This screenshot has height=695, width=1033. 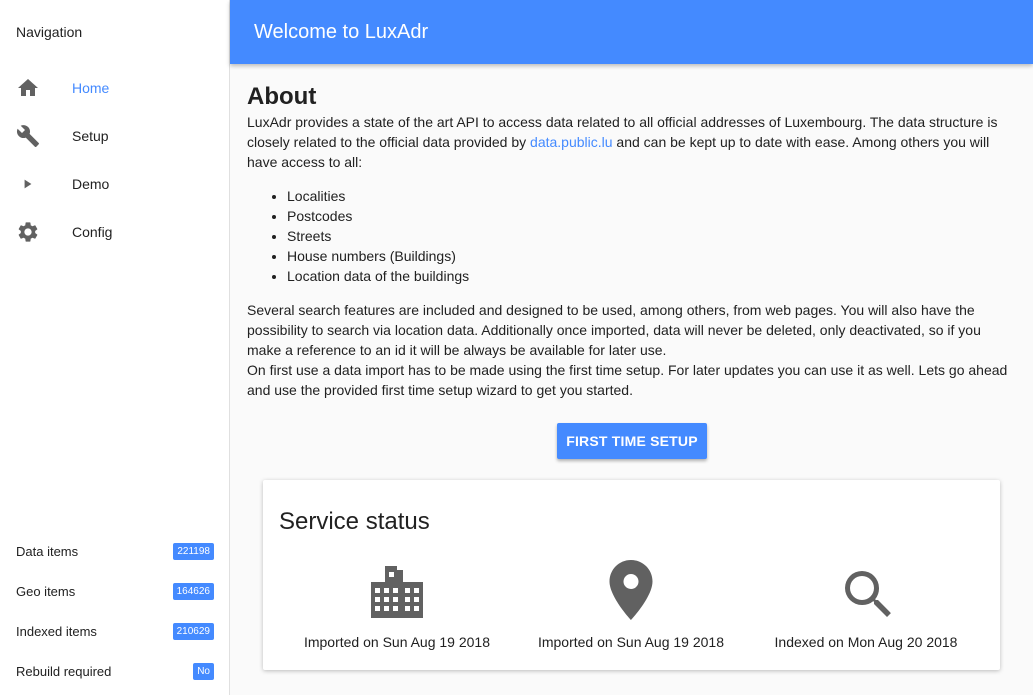 What do you see at coordinates (652, 216) in the screenshot?
I see `list-item: Postcodes` at bounding box center [652, 216].